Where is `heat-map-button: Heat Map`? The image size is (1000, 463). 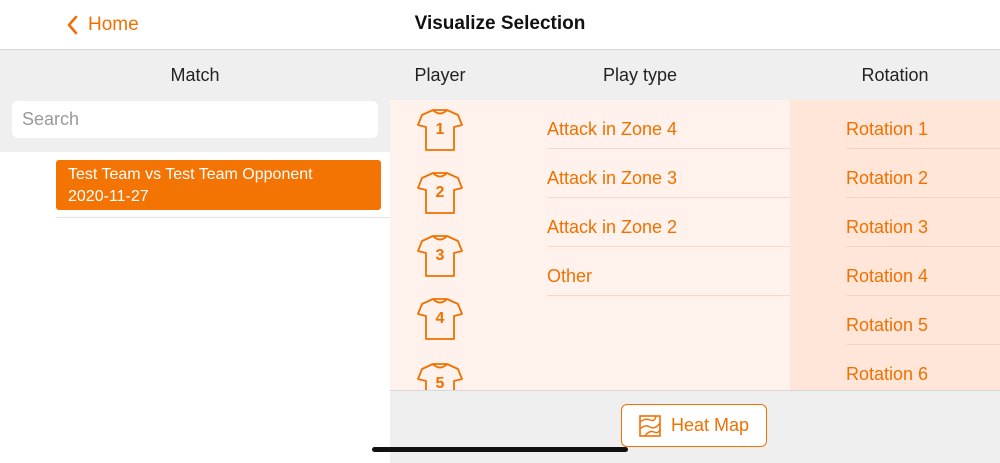 heat-map-button: Heat Map is located at coordinates (694, 425).